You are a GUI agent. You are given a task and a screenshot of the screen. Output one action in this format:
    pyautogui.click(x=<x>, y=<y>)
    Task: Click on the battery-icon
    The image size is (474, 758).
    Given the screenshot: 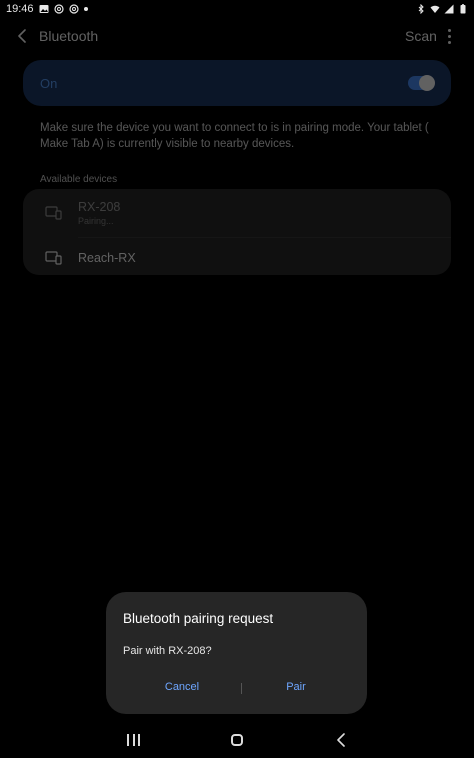 What is the action you would take?
    pyautogui.click(x=463, y=9)
    